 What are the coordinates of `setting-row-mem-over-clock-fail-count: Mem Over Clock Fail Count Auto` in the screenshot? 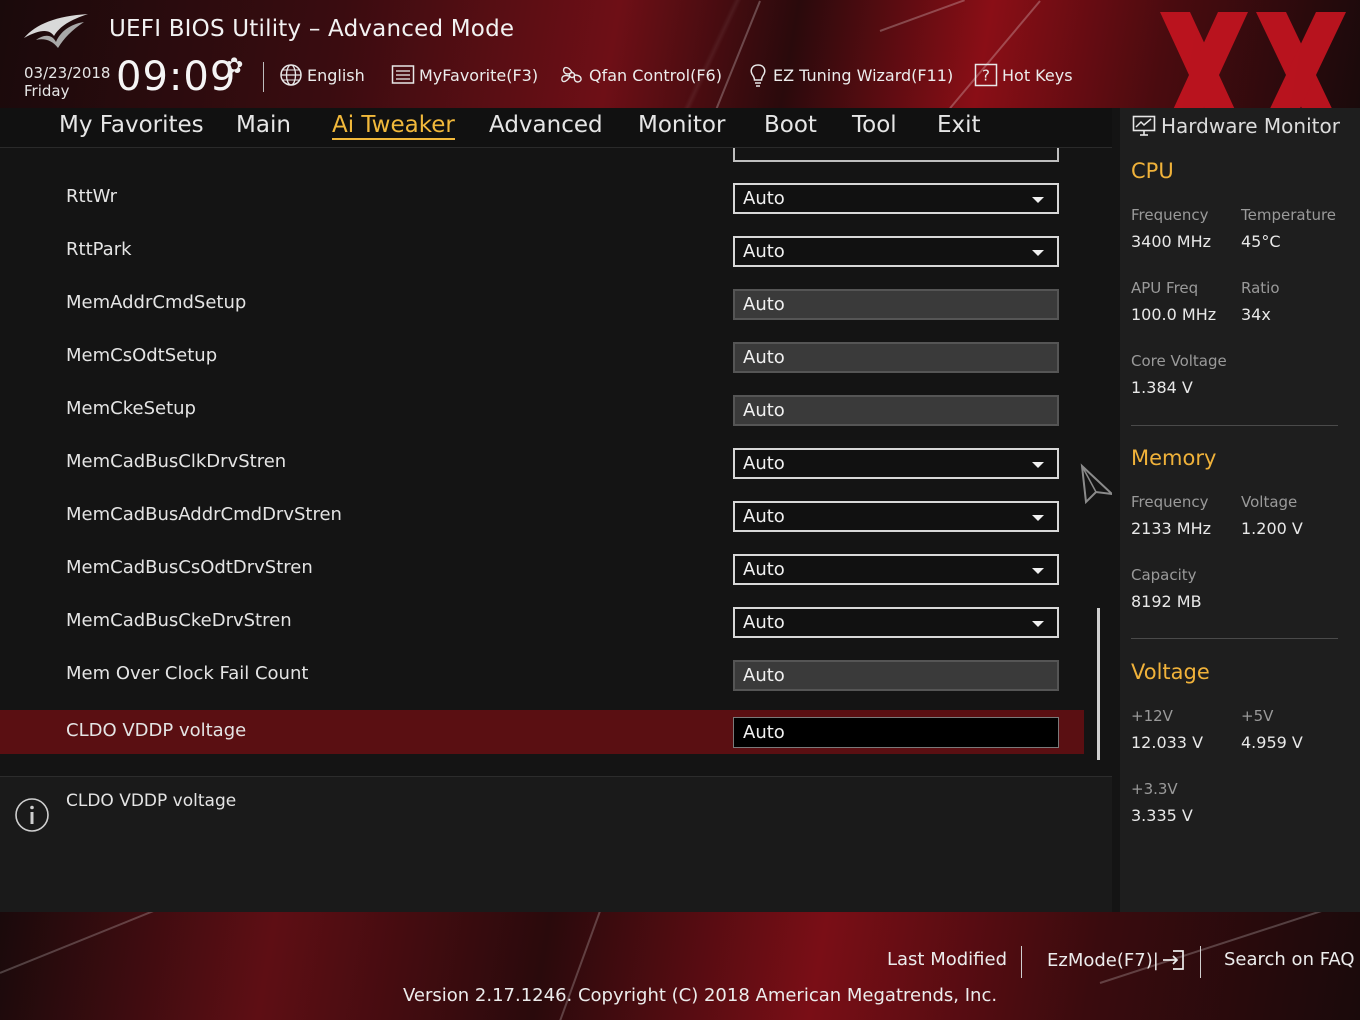 It's located at (542, 675).